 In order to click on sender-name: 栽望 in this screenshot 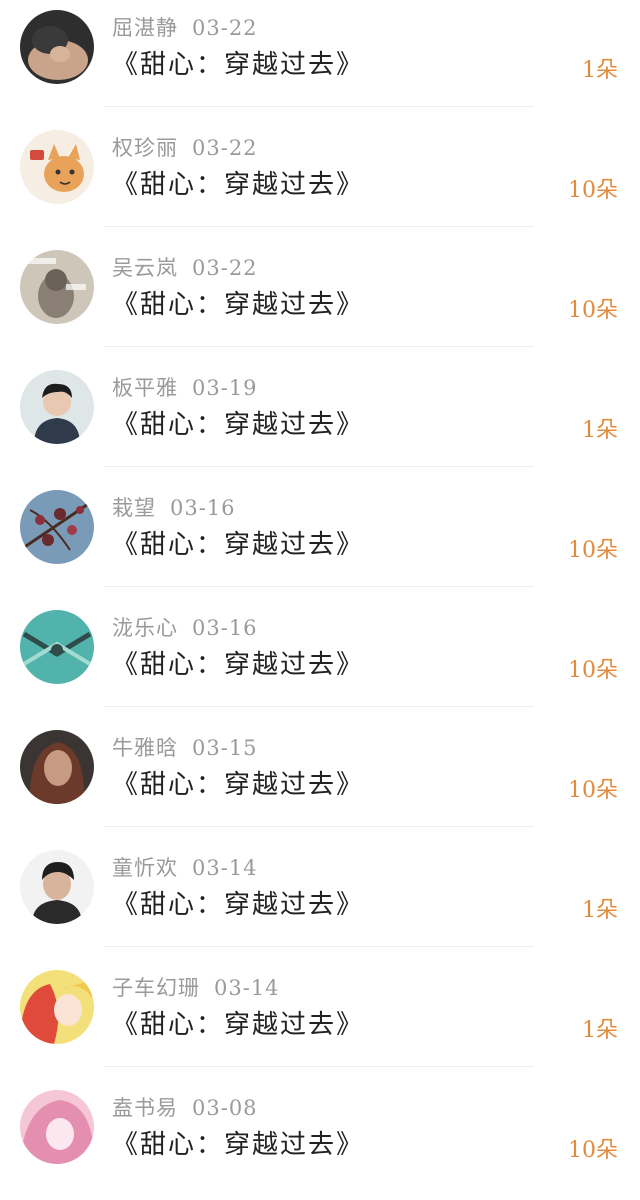, I will do `click(134, 508)`.